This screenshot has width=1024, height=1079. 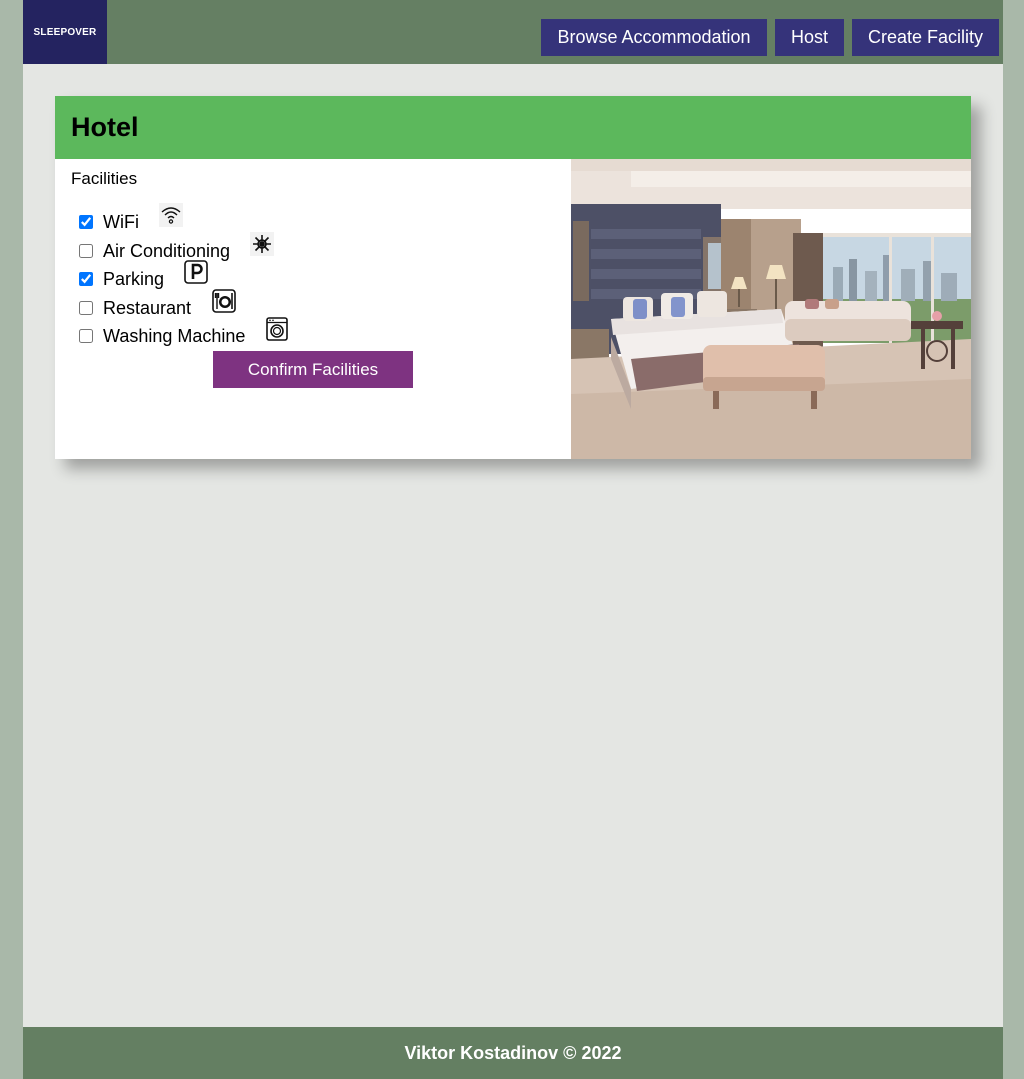 What do you see at coordinates (771, 309) in the screenshot?
I see `hotel-room-image` at bounding box center [771, 309].